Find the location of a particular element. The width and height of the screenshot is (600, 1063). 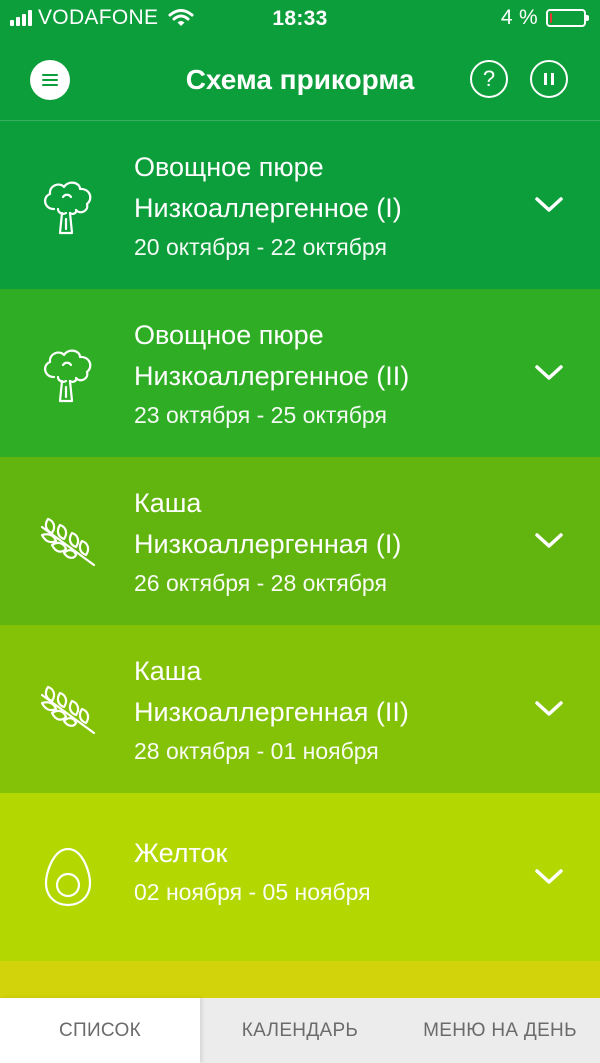

item-dates: 20 октября - 22 октября is located at coordinates (260, 247).